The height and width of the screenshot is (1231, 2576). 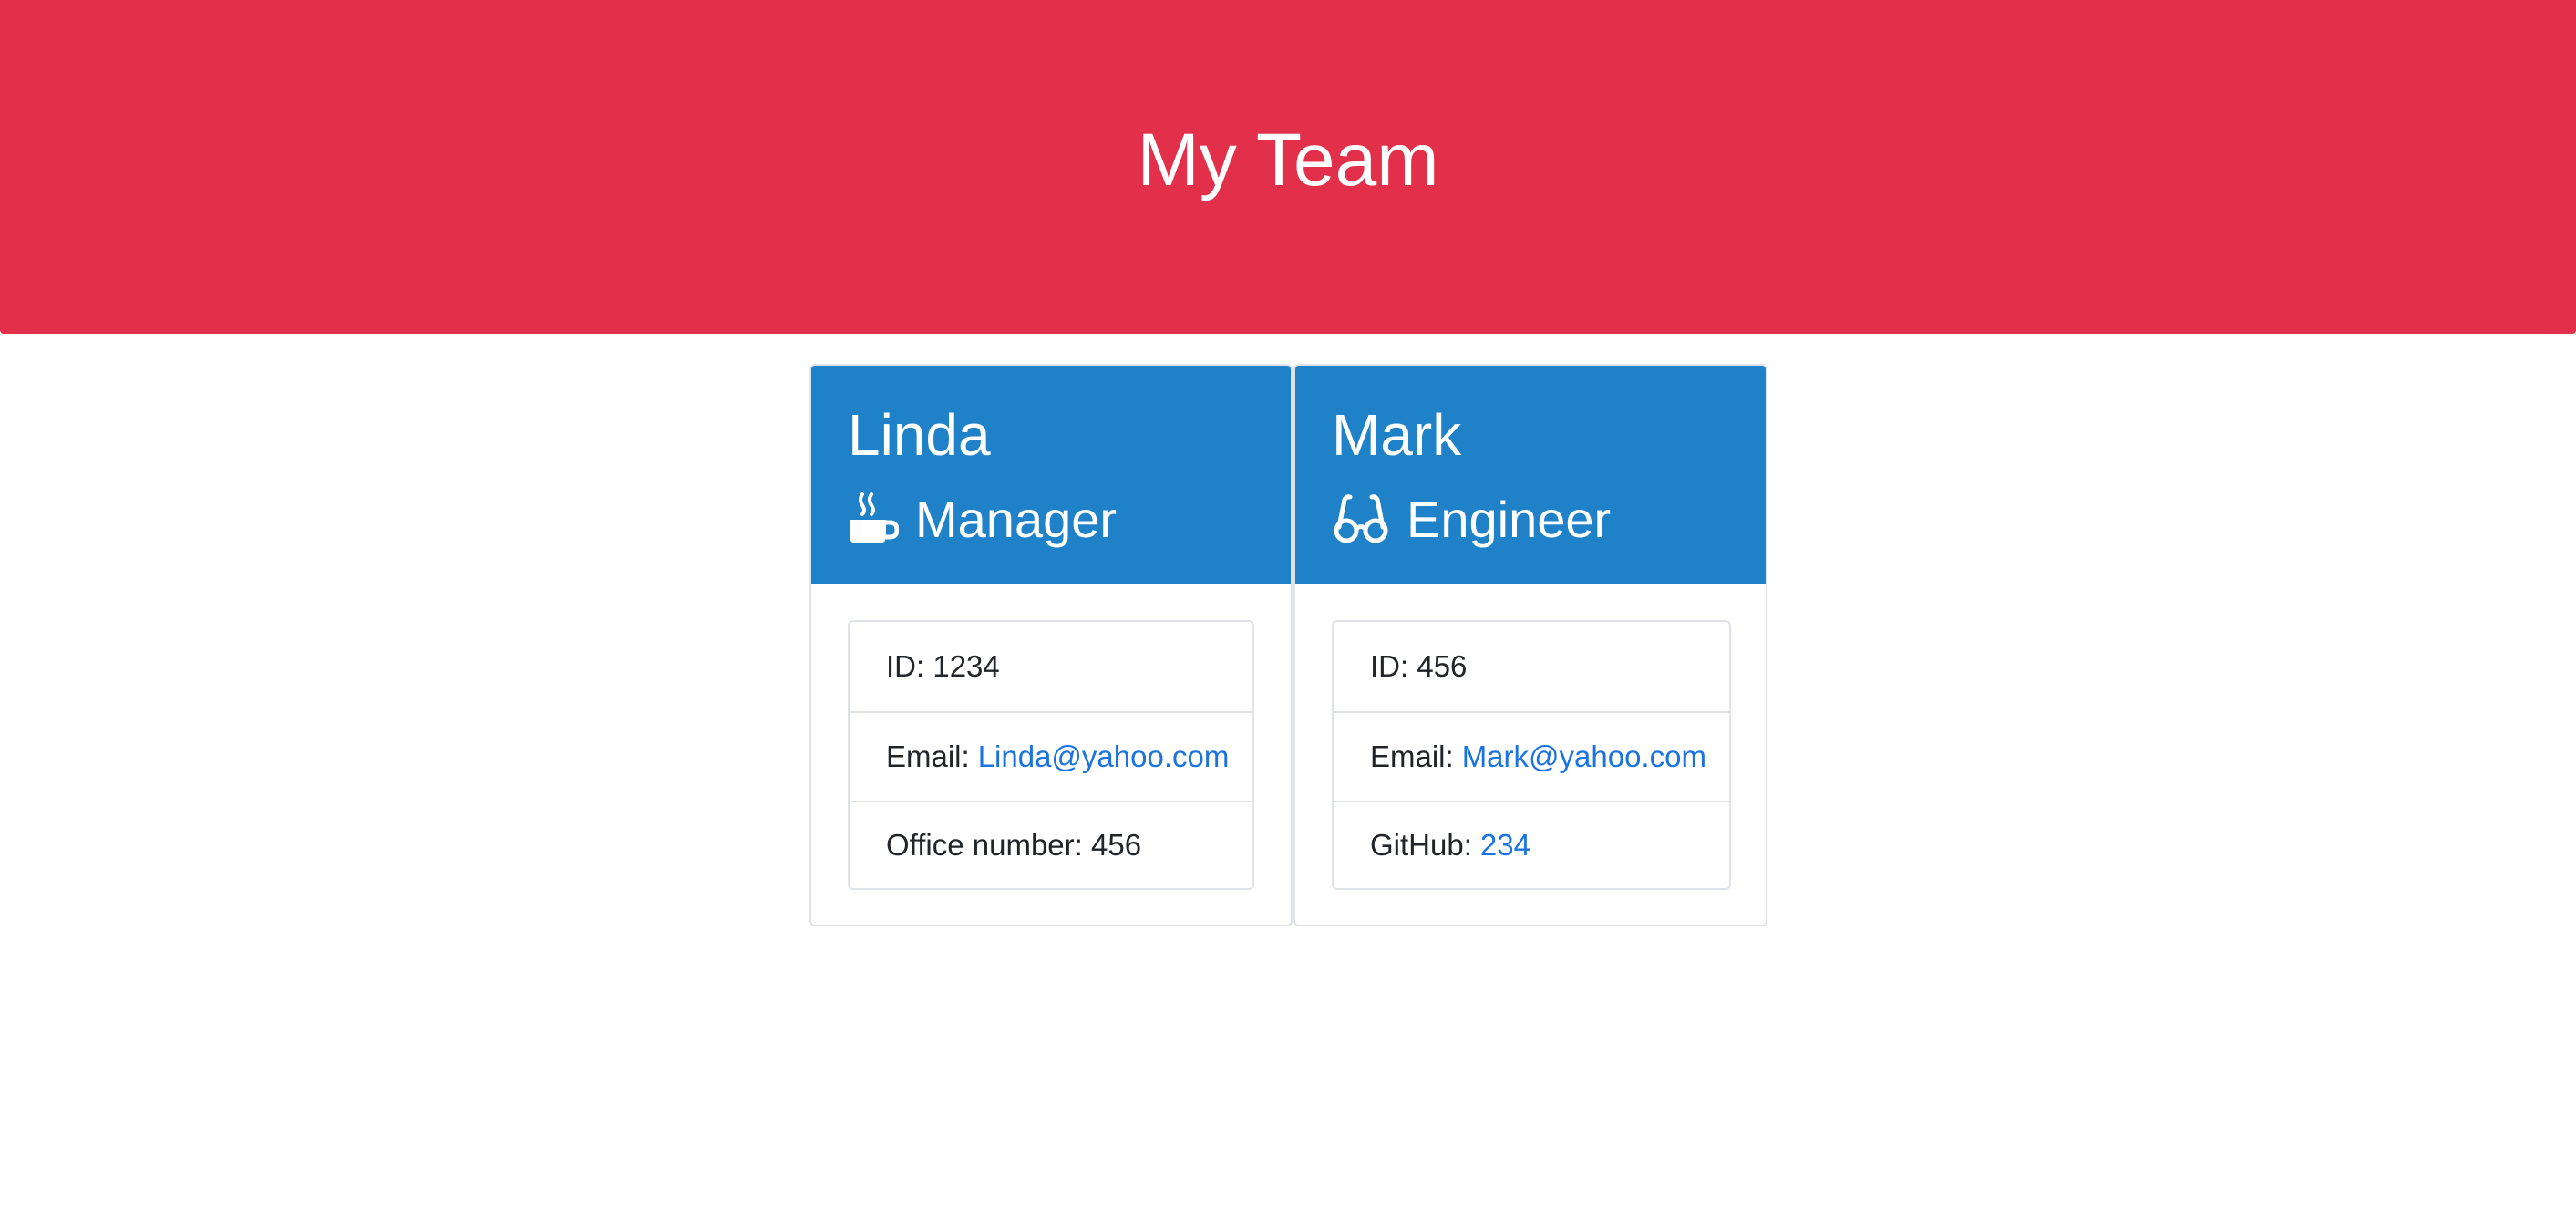 I want to click on glasses-icon, so click(x=1361, y=518).